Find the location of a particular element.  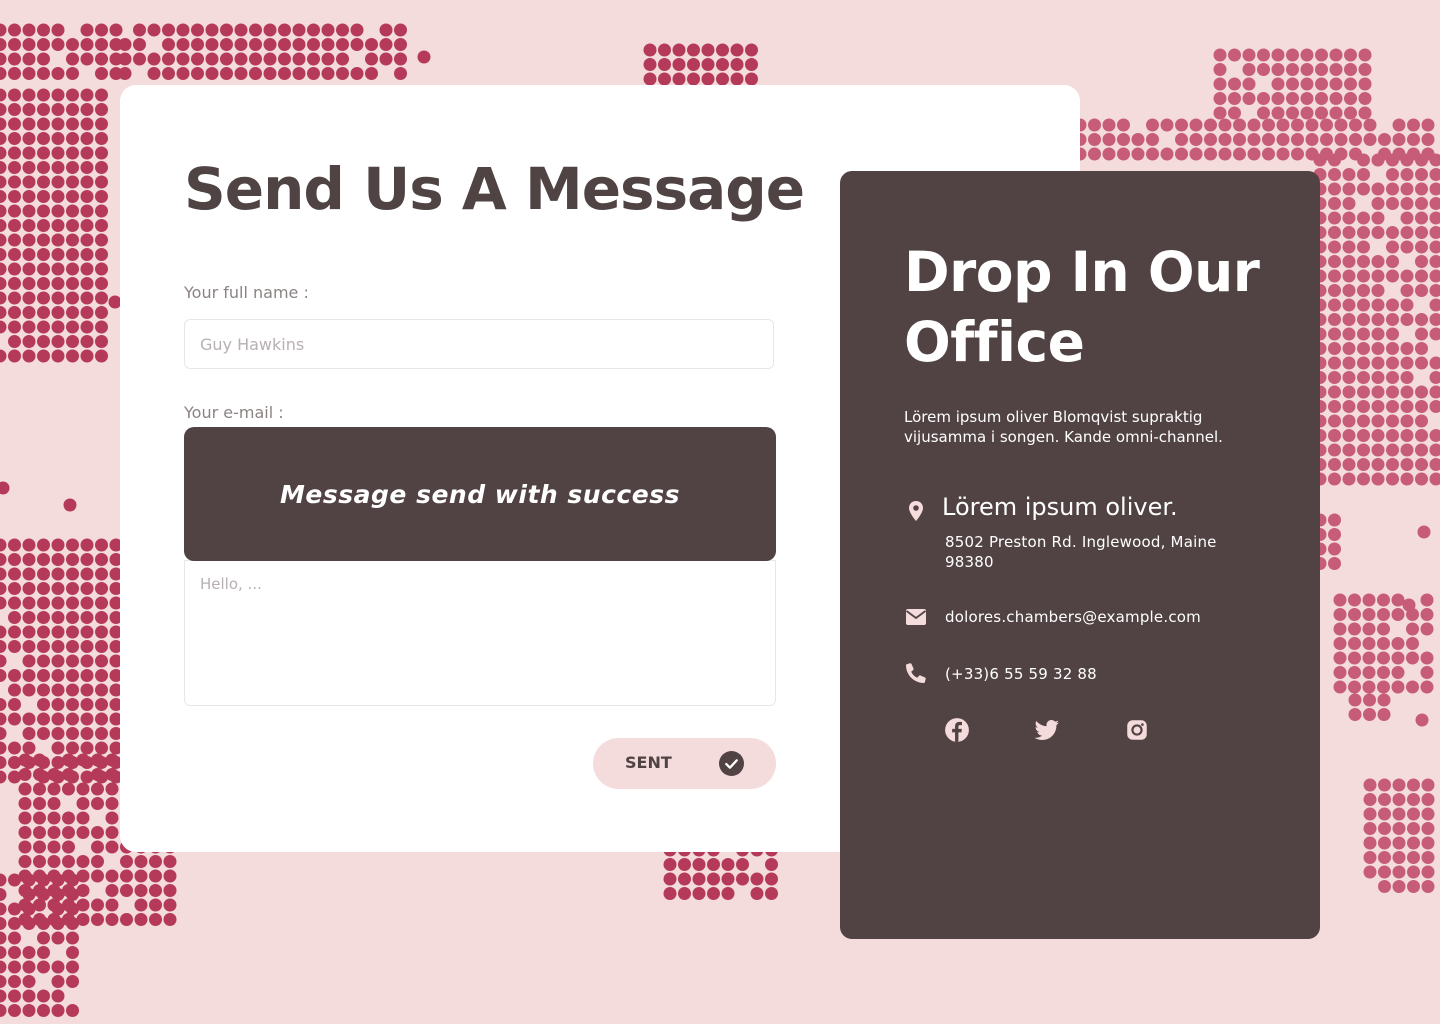

facebook-icon is located at coordinates (957, 730).